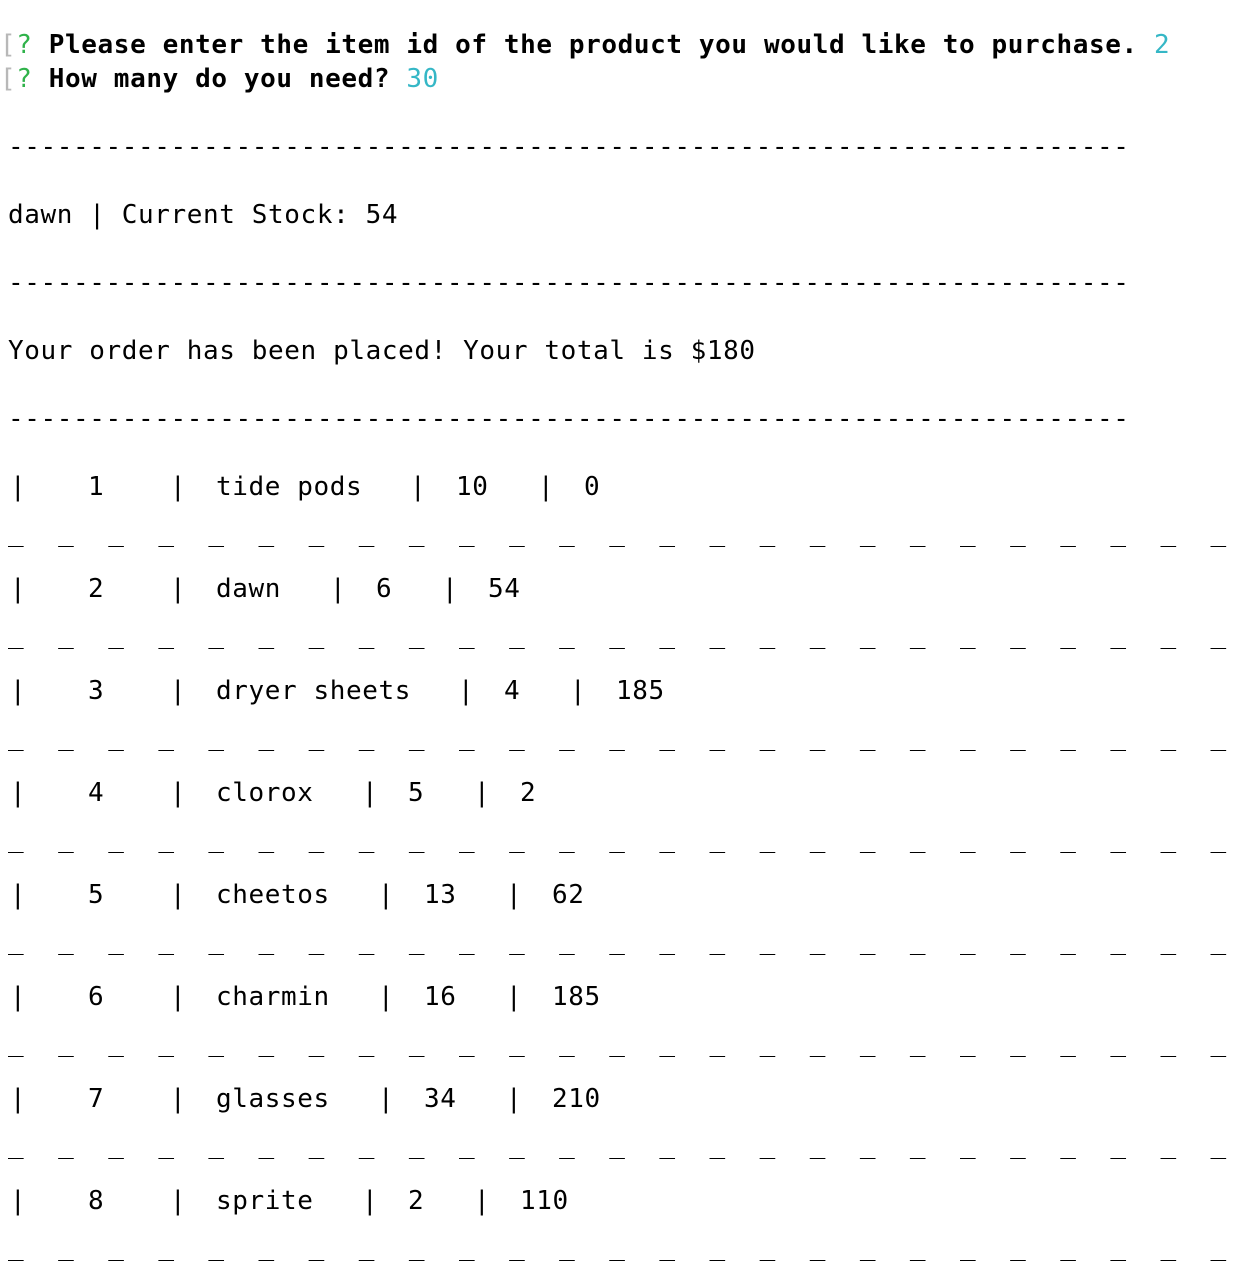 This screenshot has height=1264, width=1242. Describe the element at coordinates (314, 691) in the screenshot. I see `item-name: dryer sheets` at that location.